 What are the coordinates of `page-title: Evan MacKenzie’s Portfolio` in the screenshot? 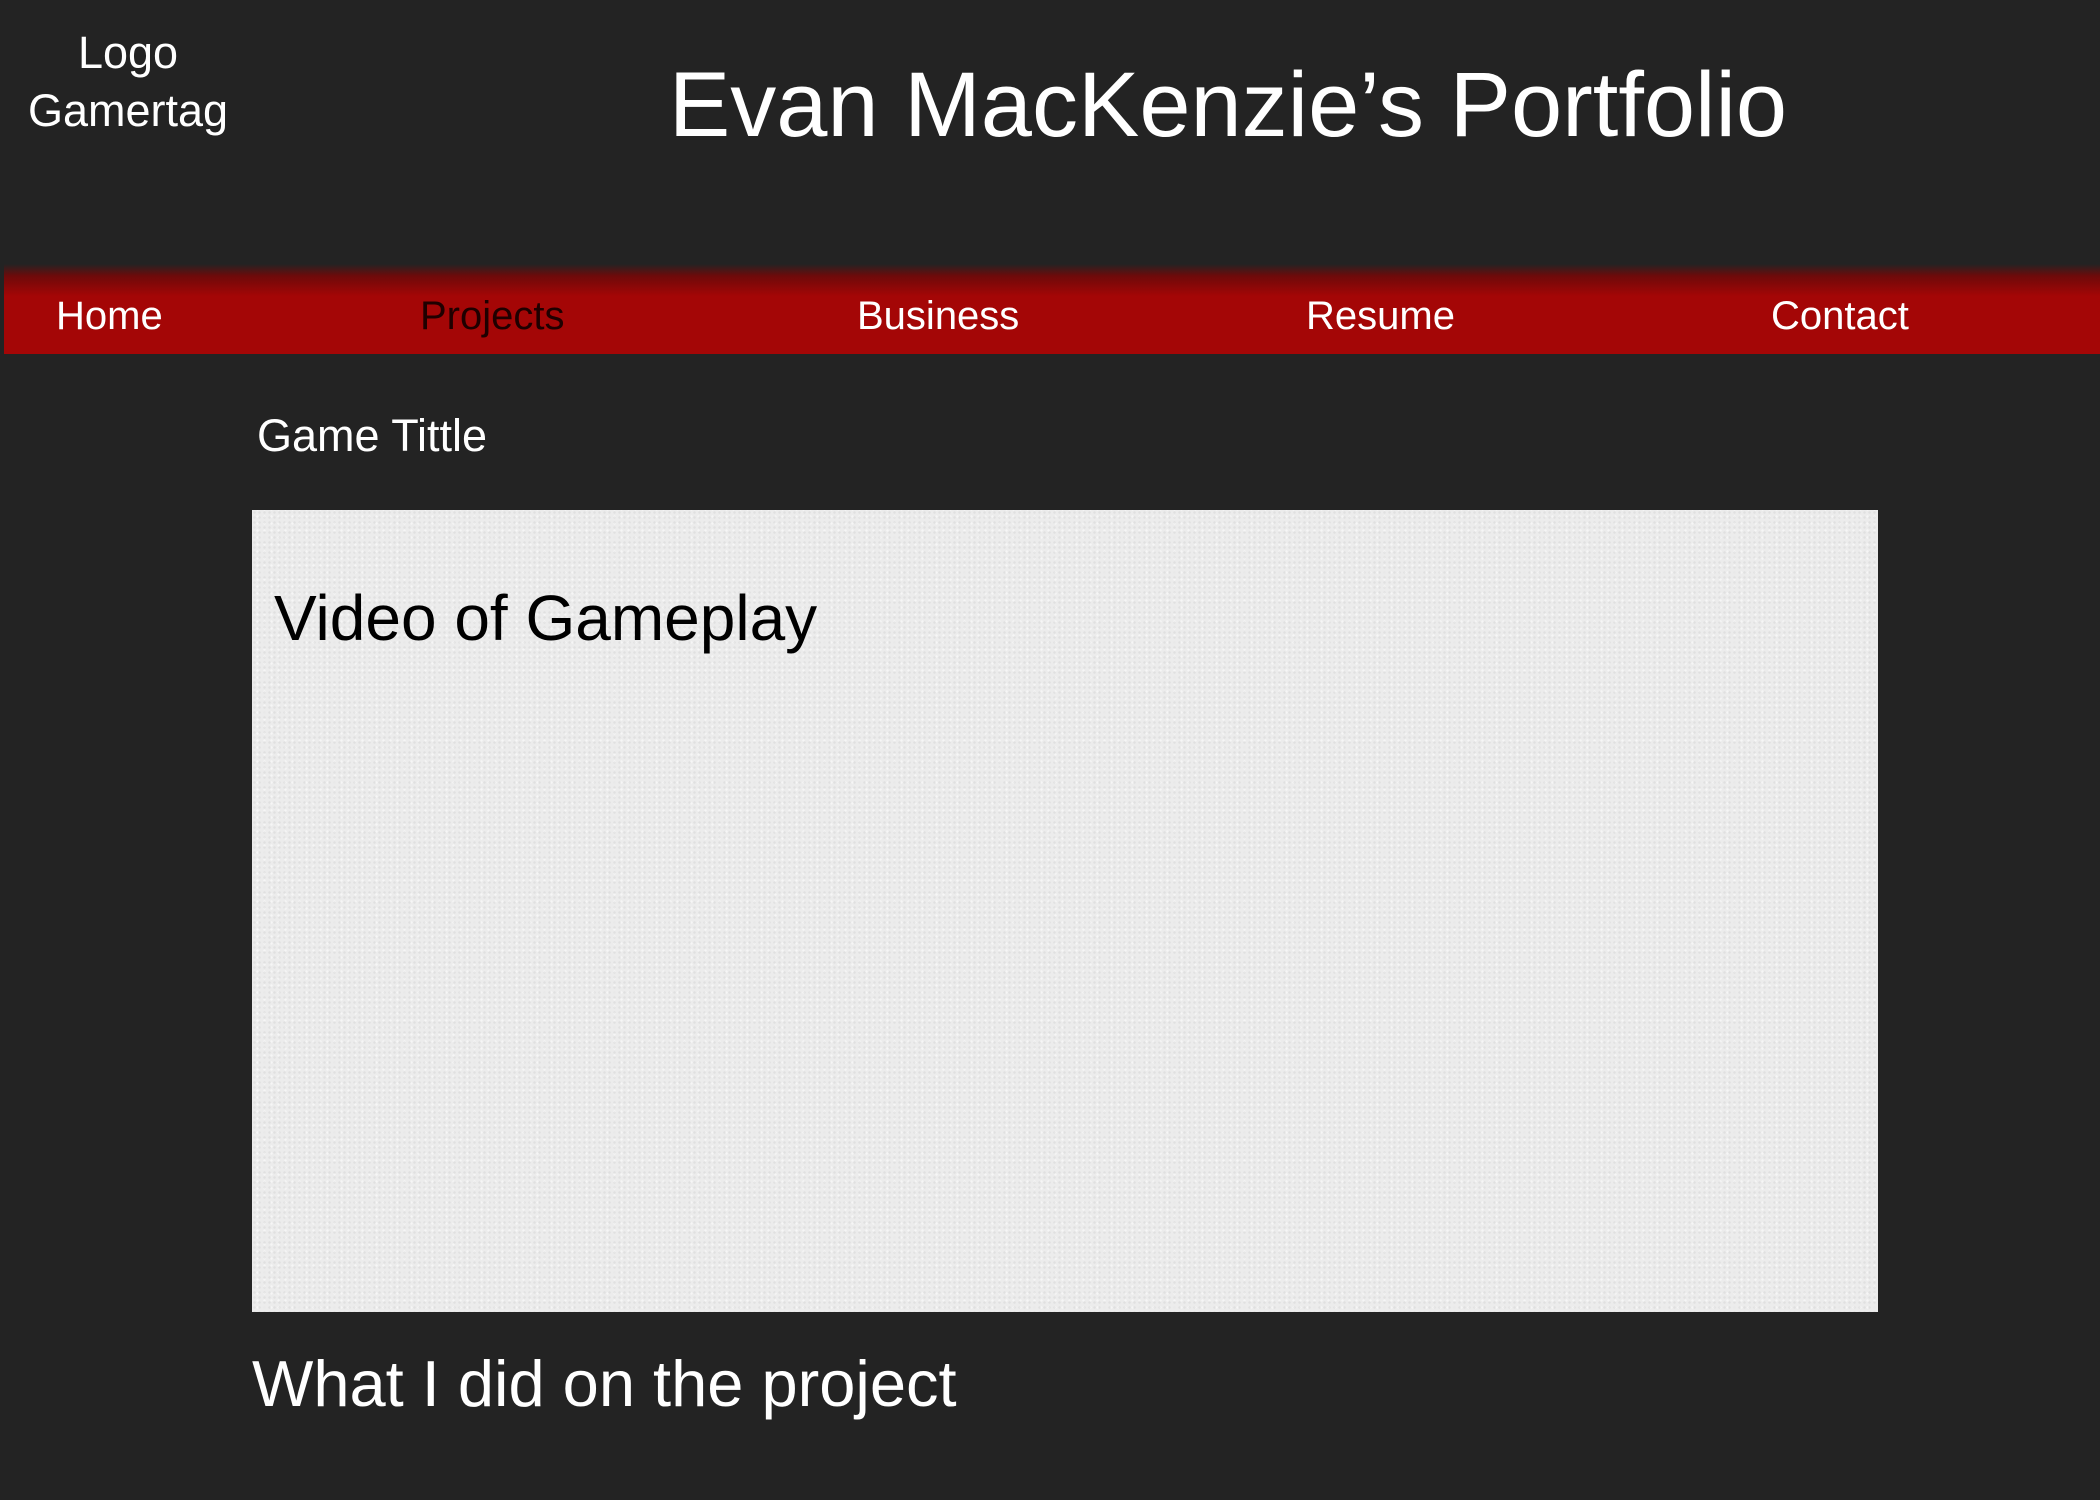 It's located at (1228, 105).